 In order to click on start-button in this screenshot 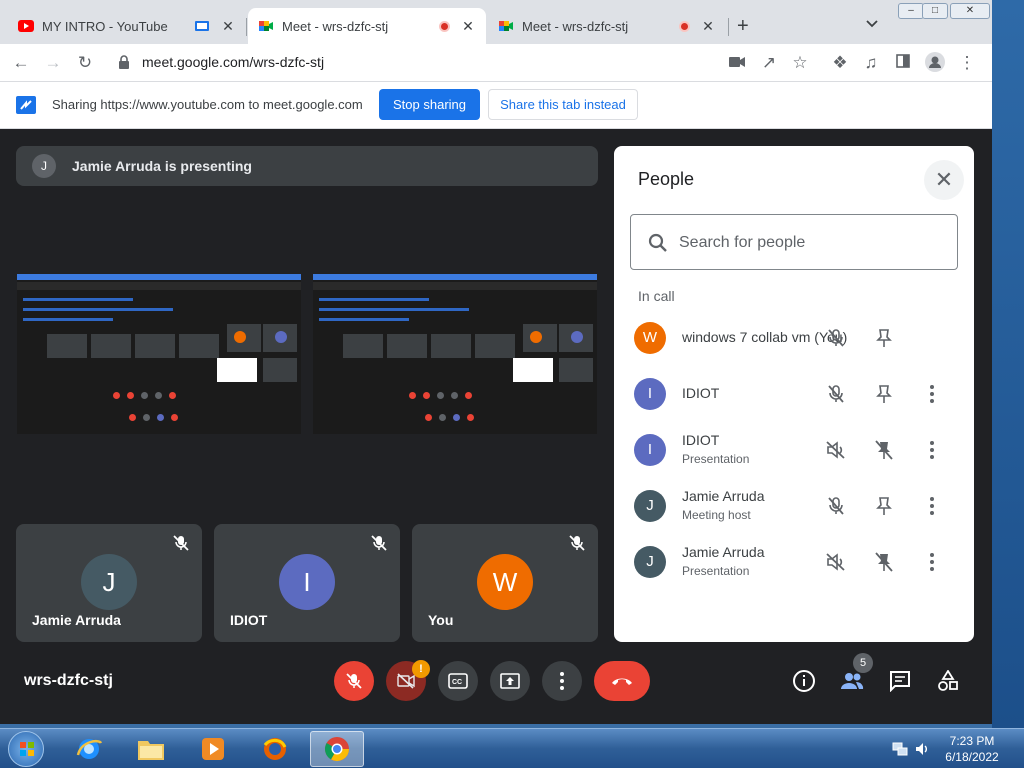, I will do `click(26, 749)`.